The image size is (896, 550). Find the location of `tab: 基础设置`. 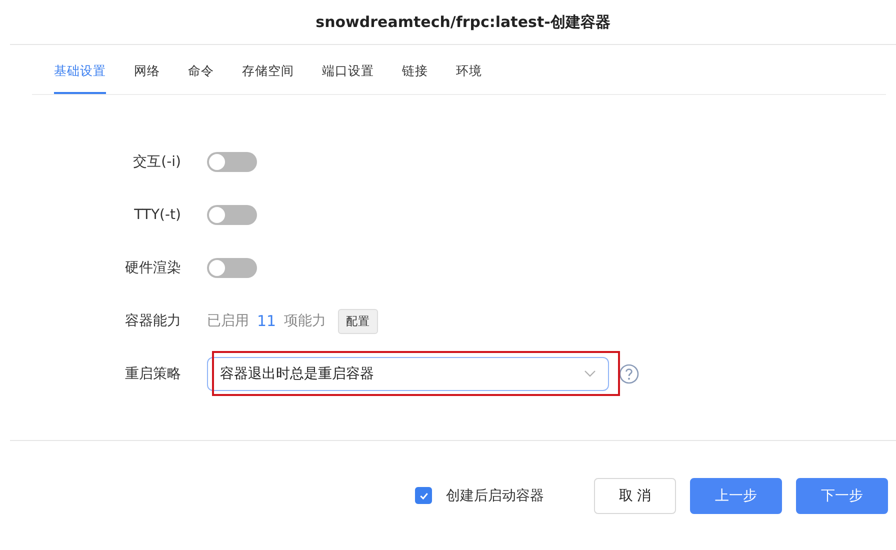

tab: 基础设置 is located at coordinates (80, 72).